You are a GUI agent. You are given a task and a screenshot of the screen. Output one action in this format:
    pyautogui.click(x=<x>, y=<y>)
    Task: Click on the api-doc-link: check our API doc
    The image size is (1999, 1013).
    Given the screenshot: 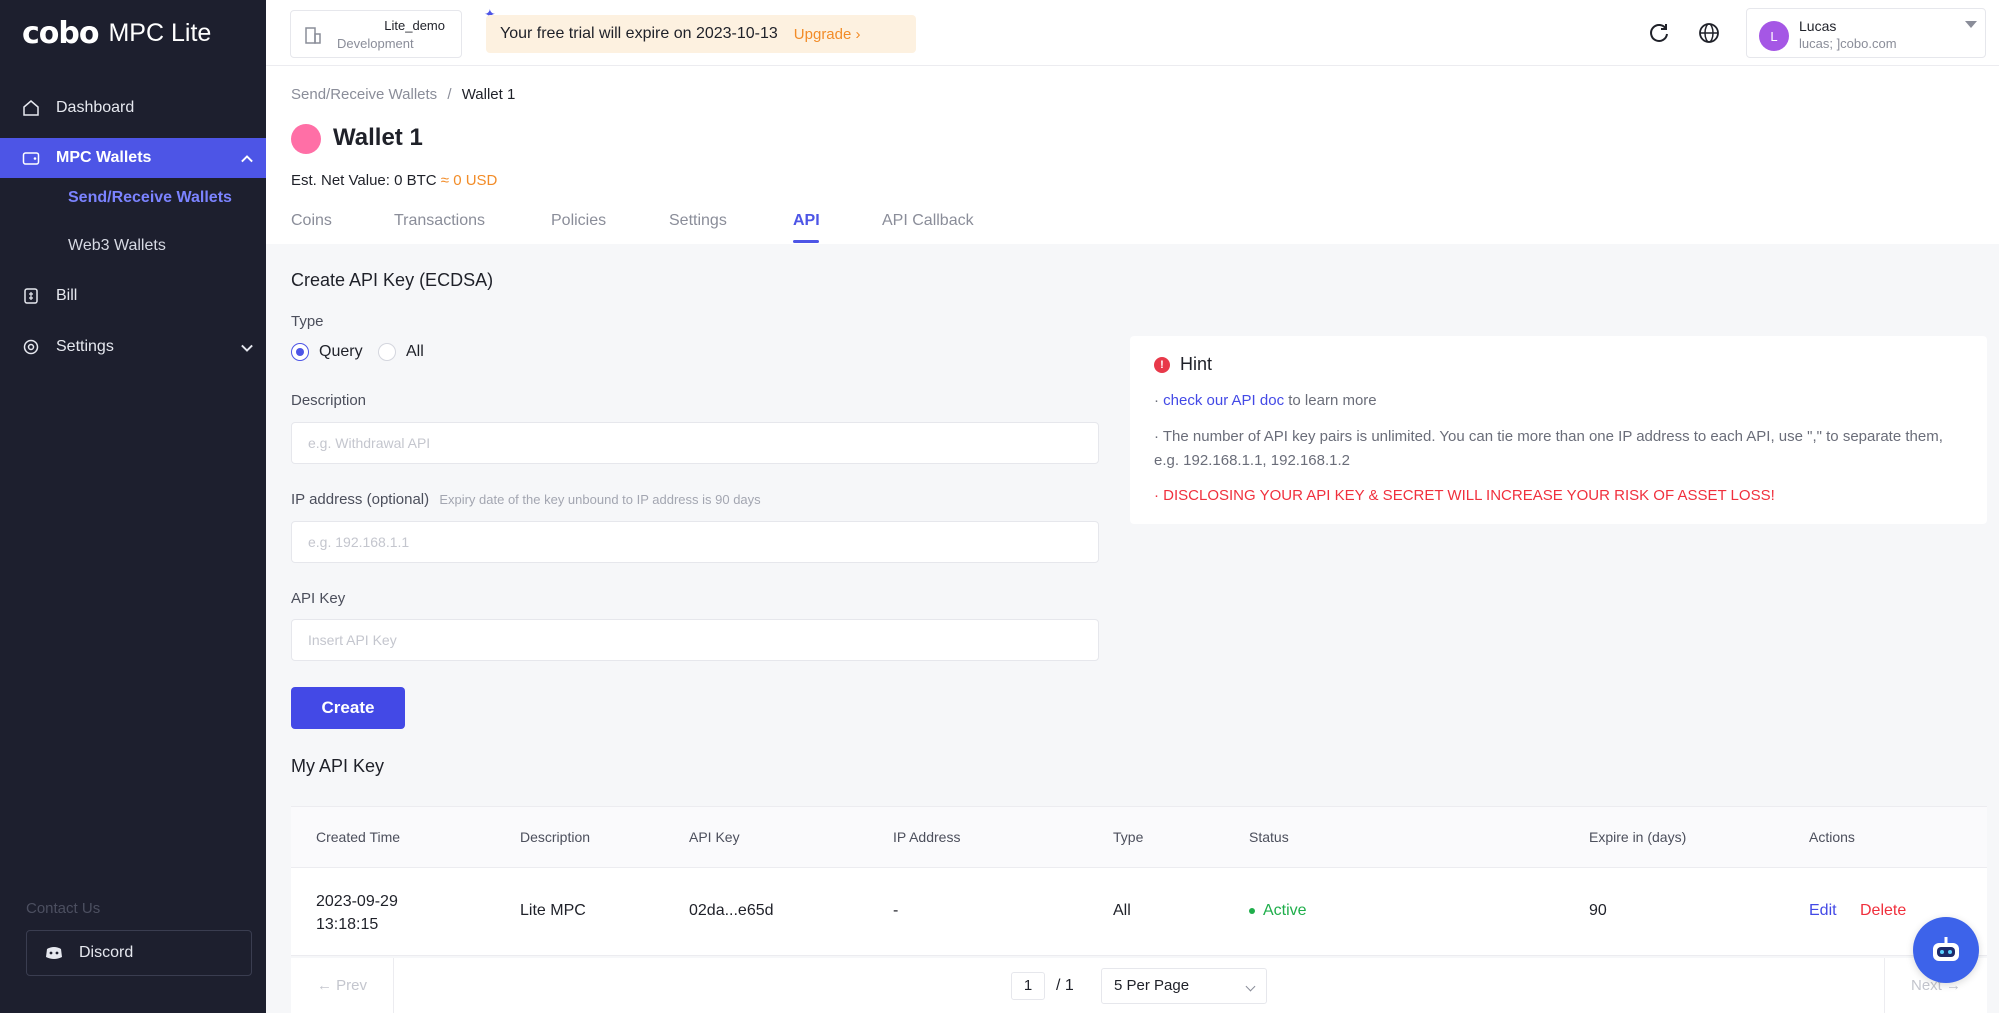 What is the action you would take?
    pyautogui.click(x=1223, y=400)
    